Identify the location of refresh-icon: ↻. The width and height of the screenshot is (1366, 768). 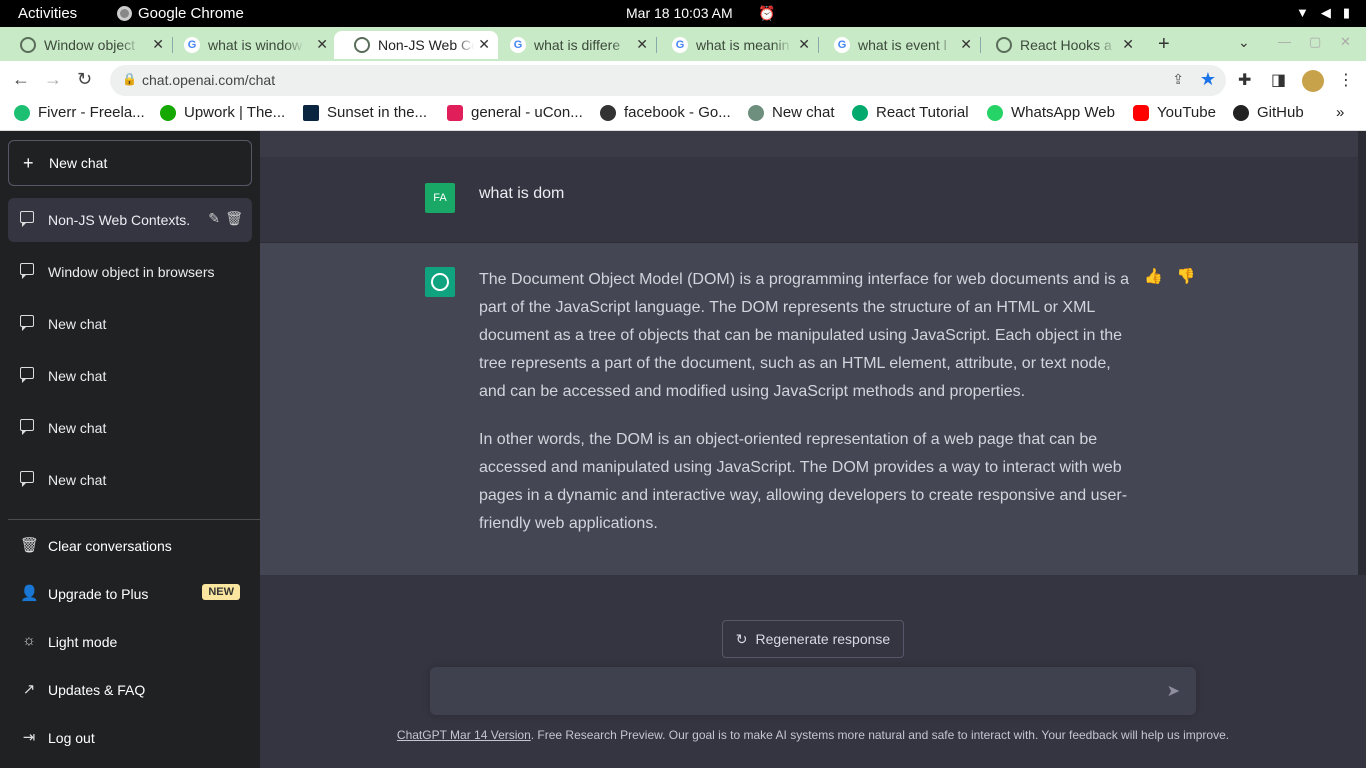
(741, 638).